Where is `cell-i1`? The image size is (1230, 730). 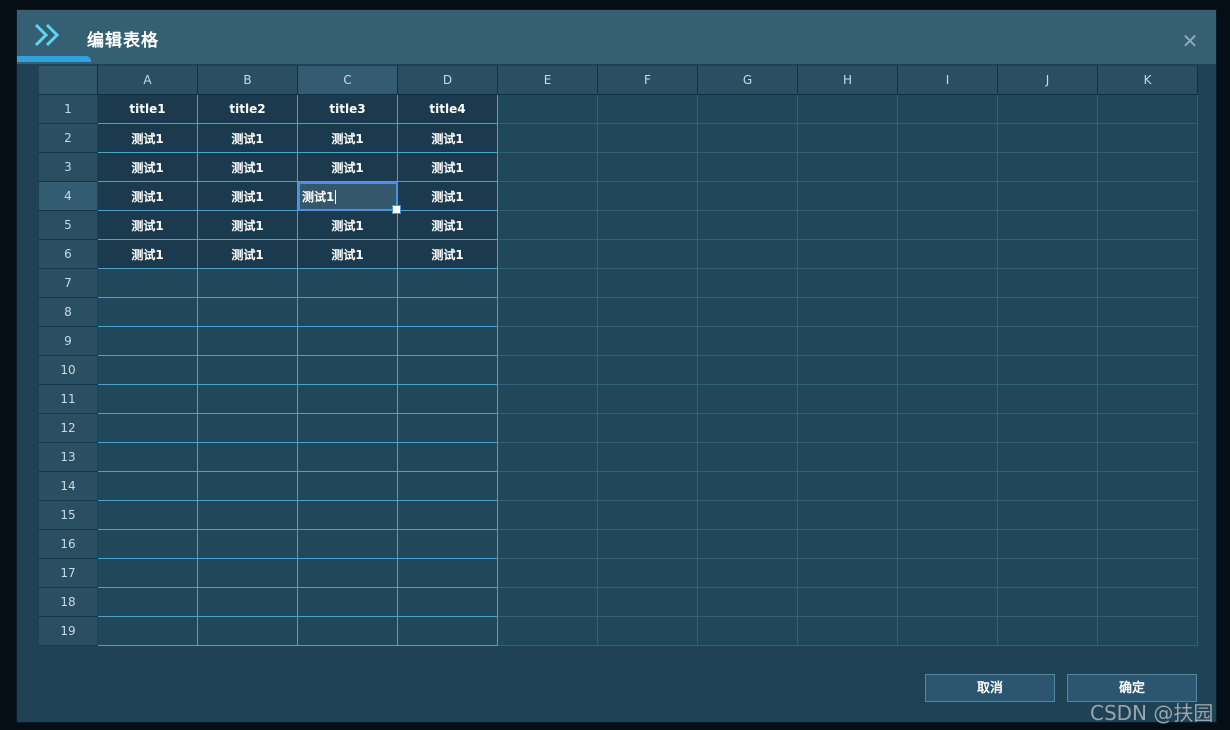
cell-i1 is located at coordinates (947, 109).